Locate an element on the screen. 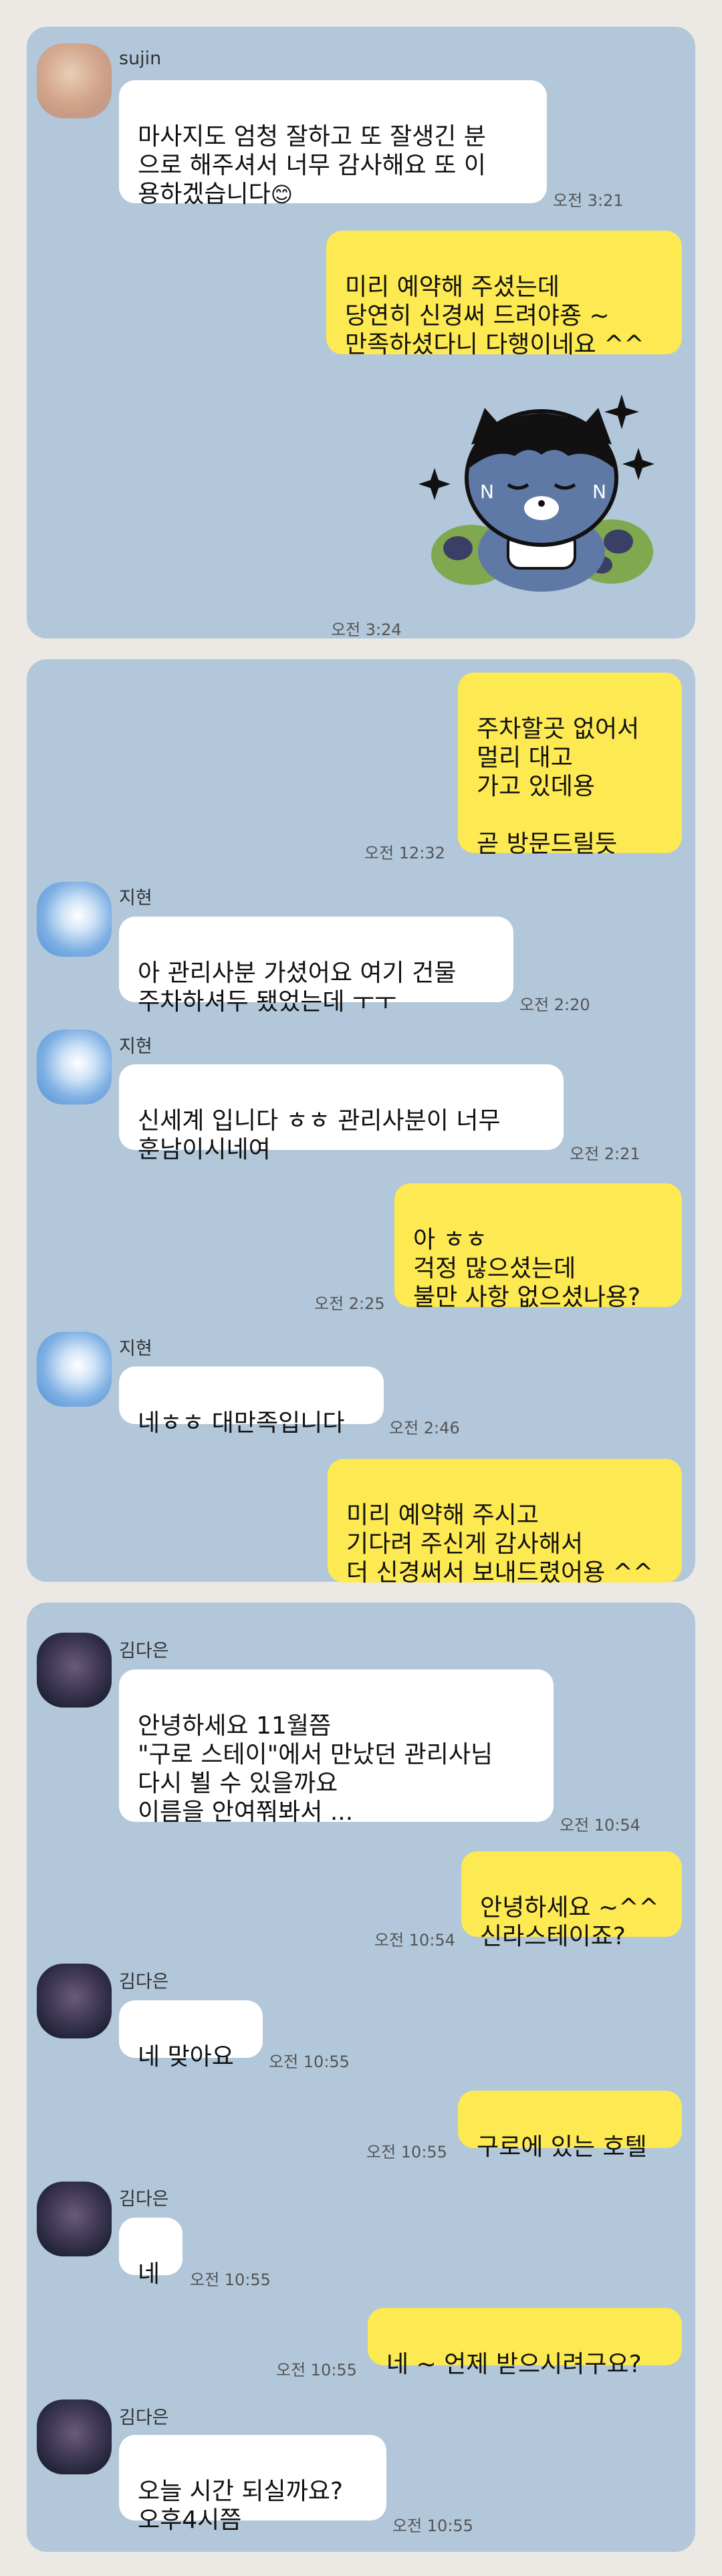 The height and width of the screenshot is (2576, 722). message-time: 오전 3:21 is located at coordinates (588, 200).